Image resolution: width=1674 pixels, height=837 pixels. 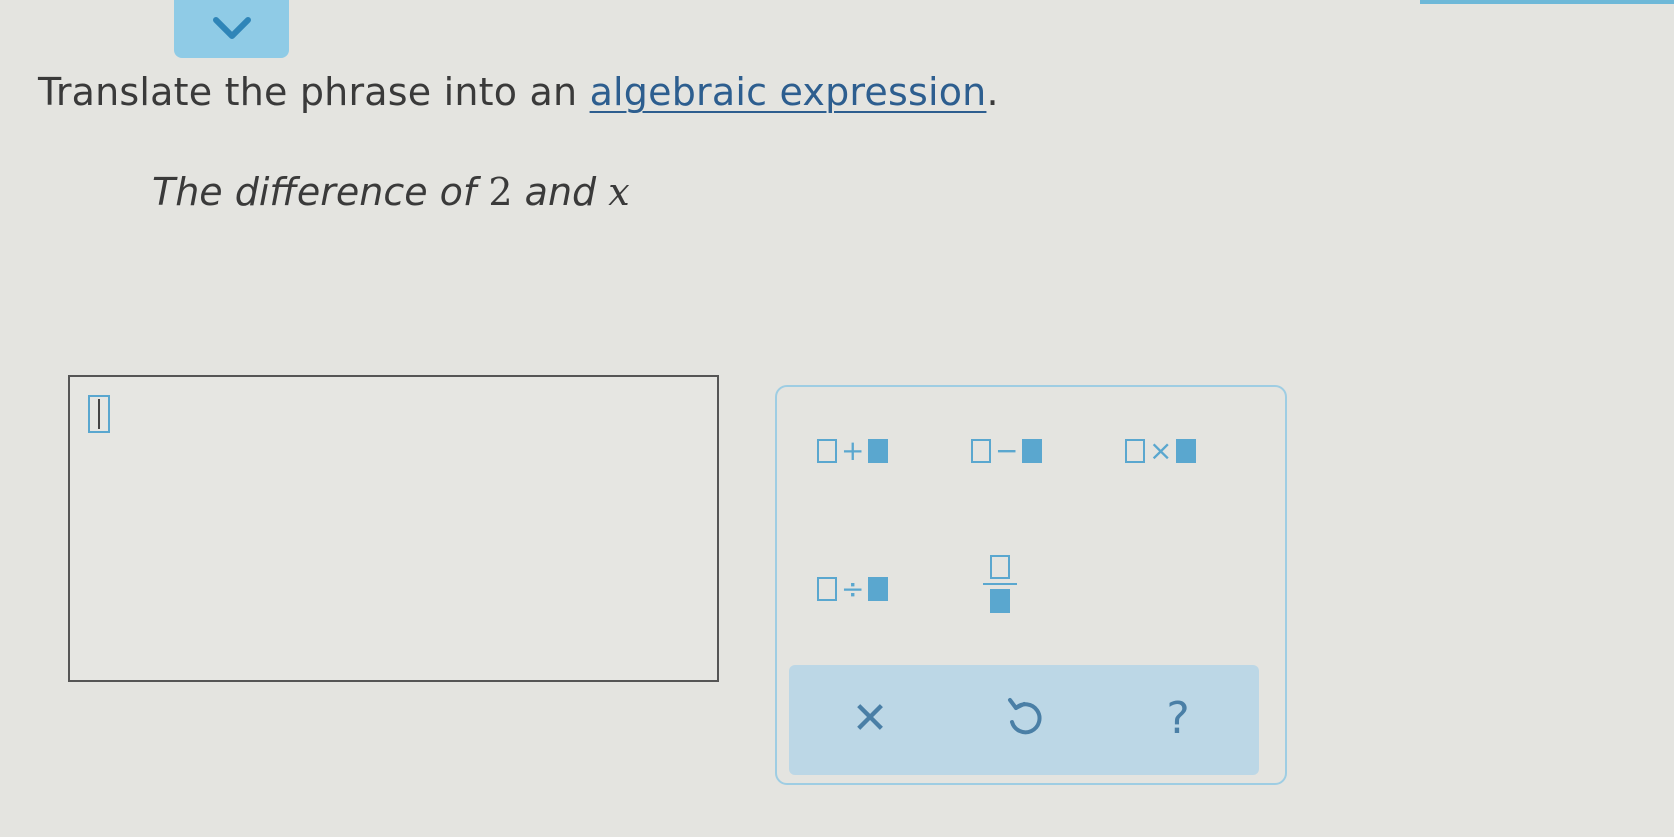 I want to click on top-accent-line, so click(x=1547, y=2).